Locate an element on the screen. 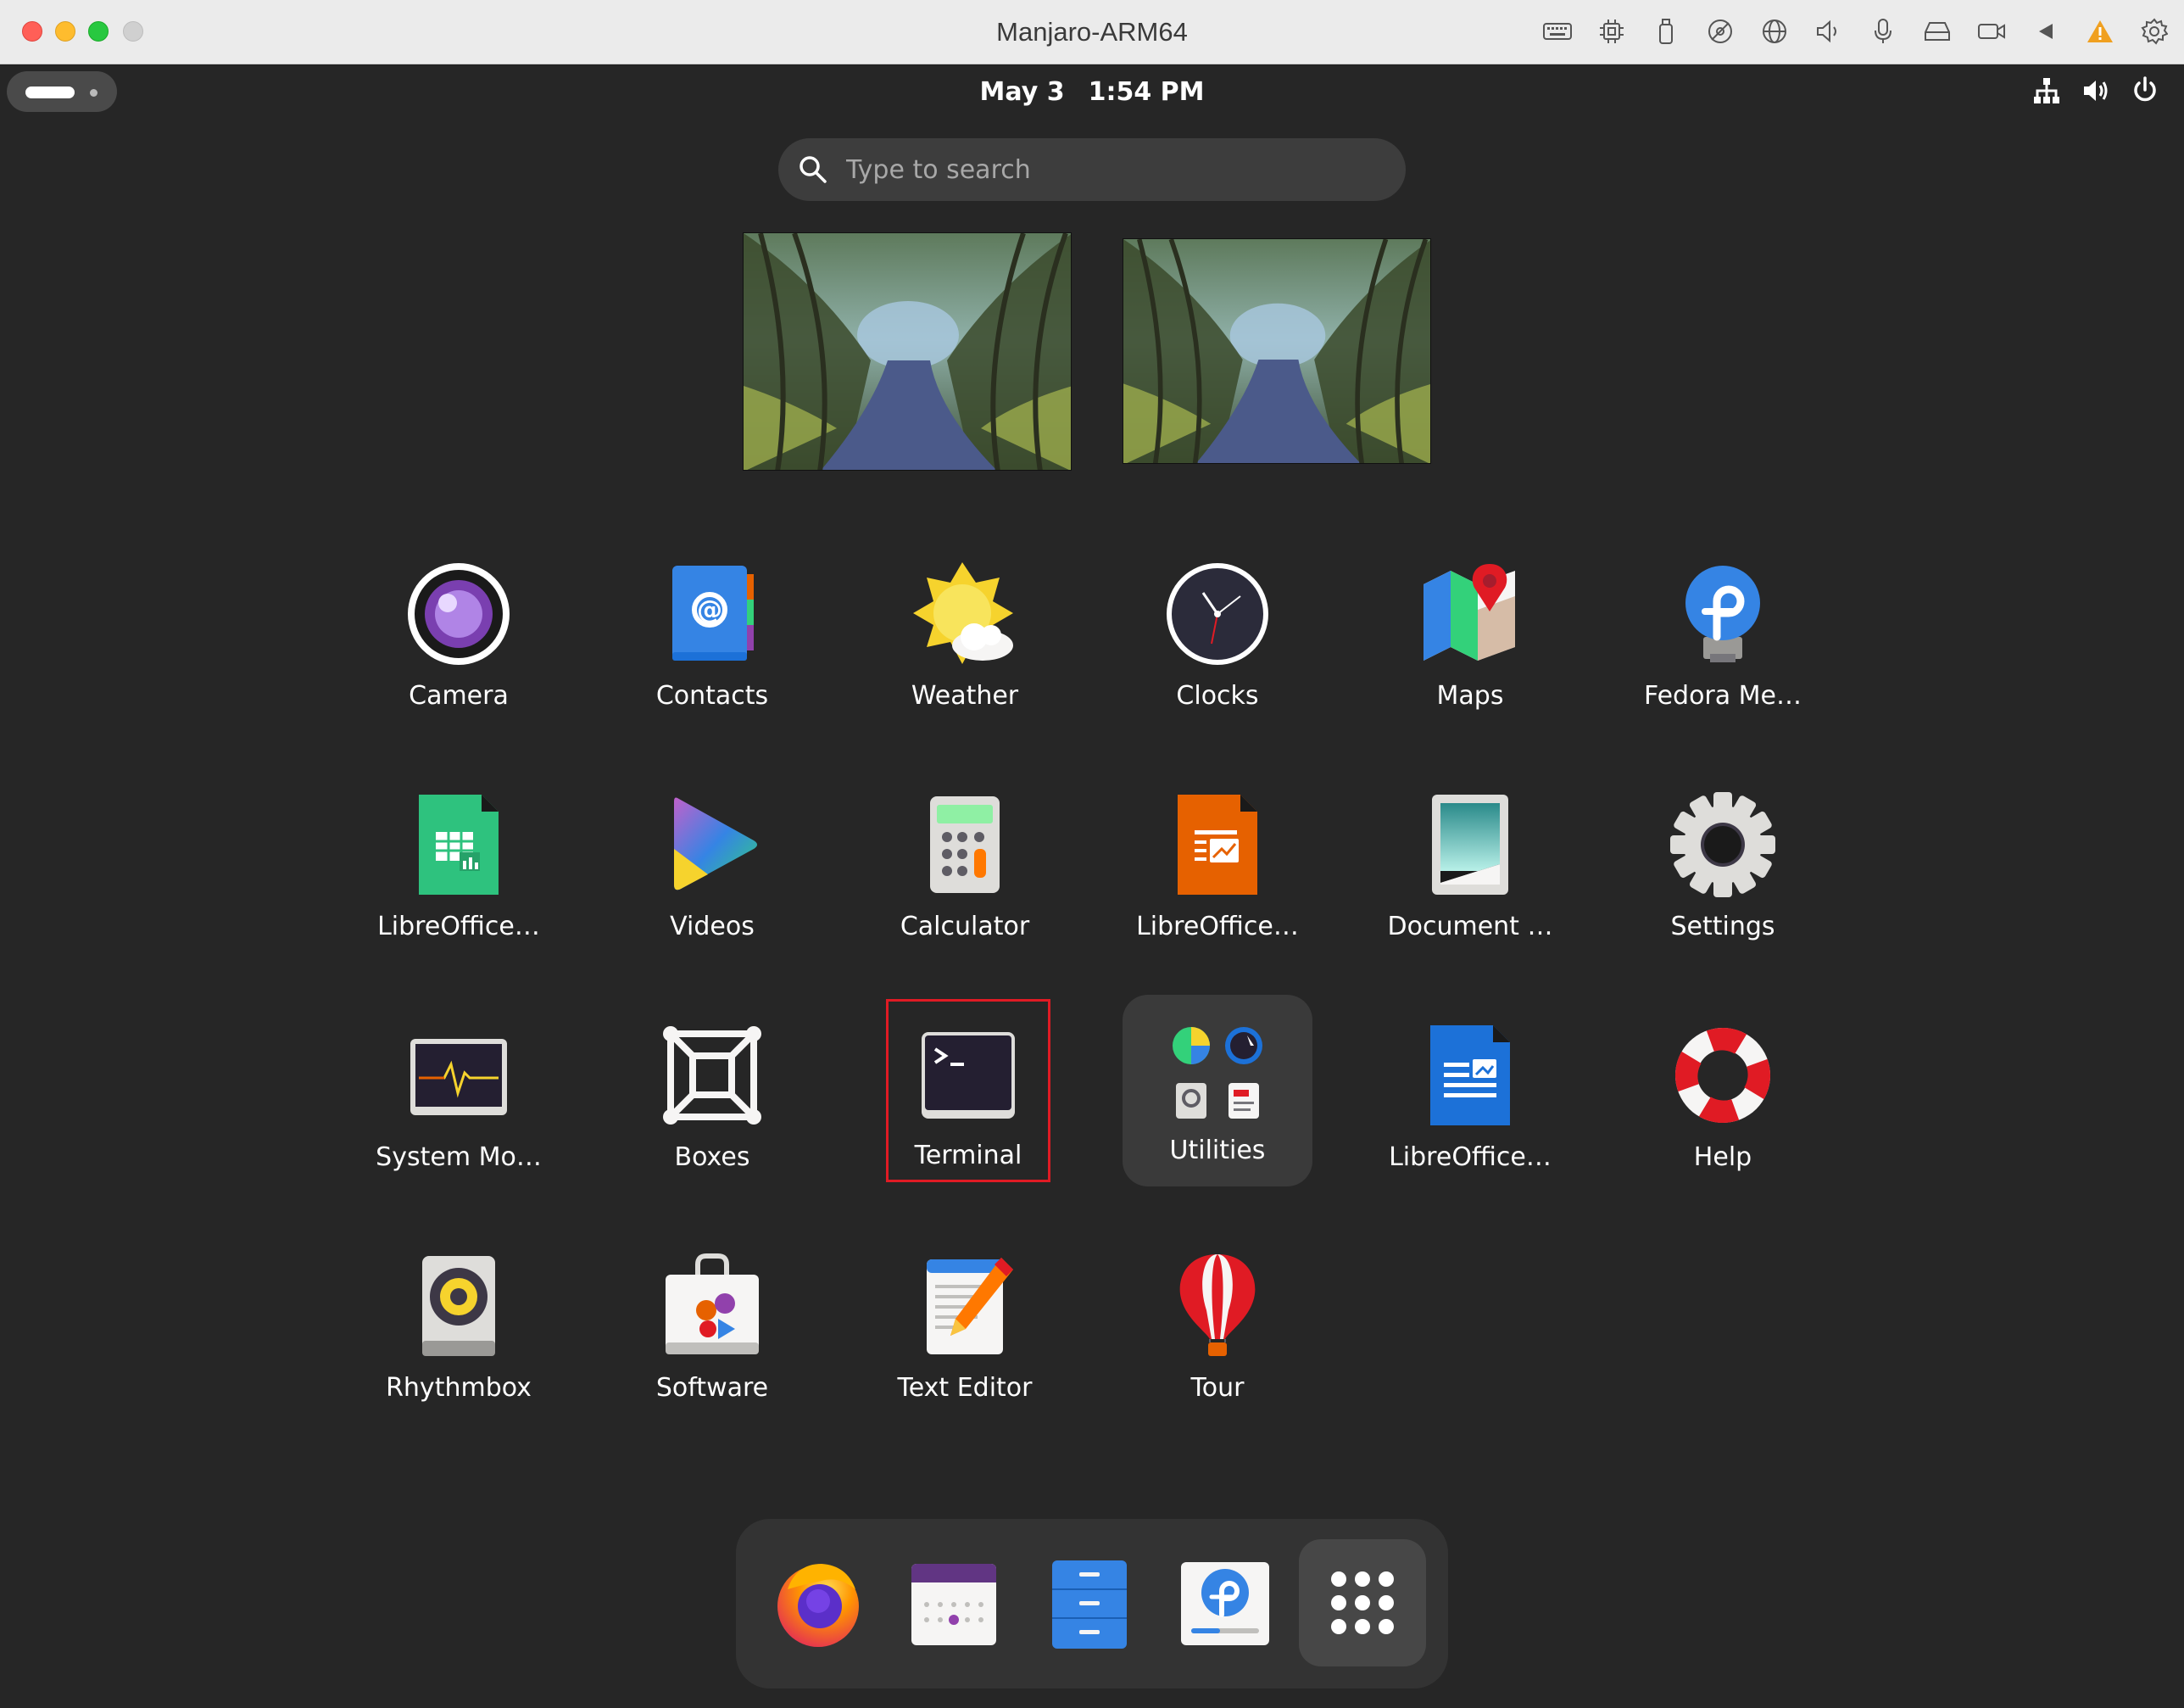 The width and height of the screenshot is (2184, 1708). app-label: Text Editor is located at coordinates (965, 1388).